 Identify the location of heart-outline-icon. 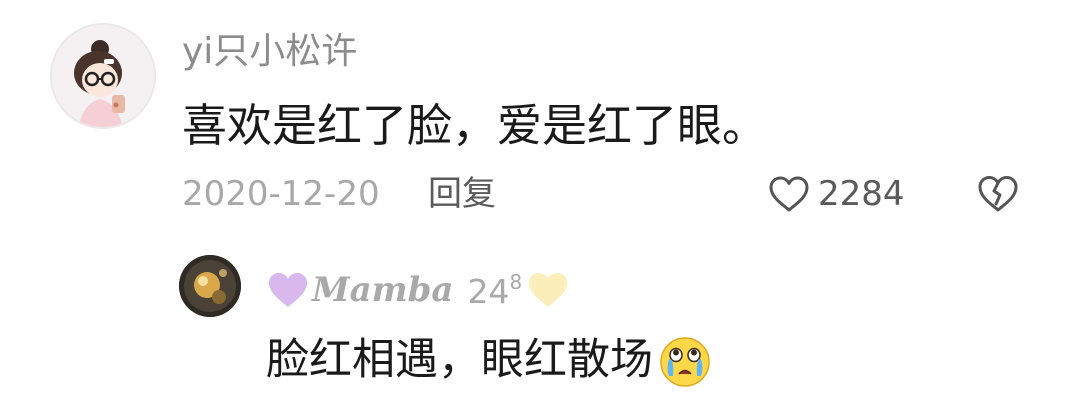
(789, 194).